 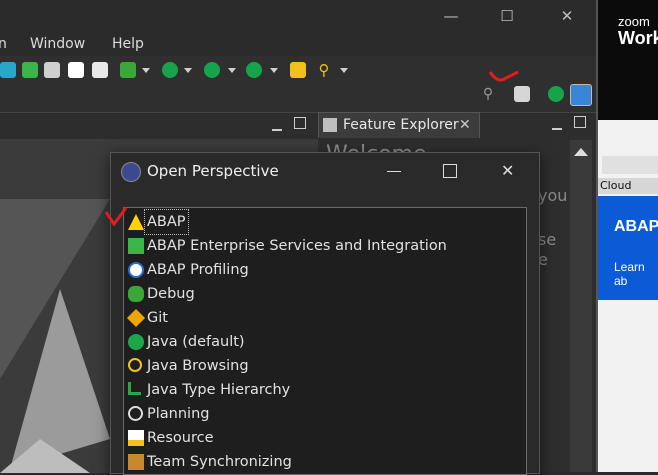 I want to click on coverage-dropdown-icon, so click(x=232, y=70).